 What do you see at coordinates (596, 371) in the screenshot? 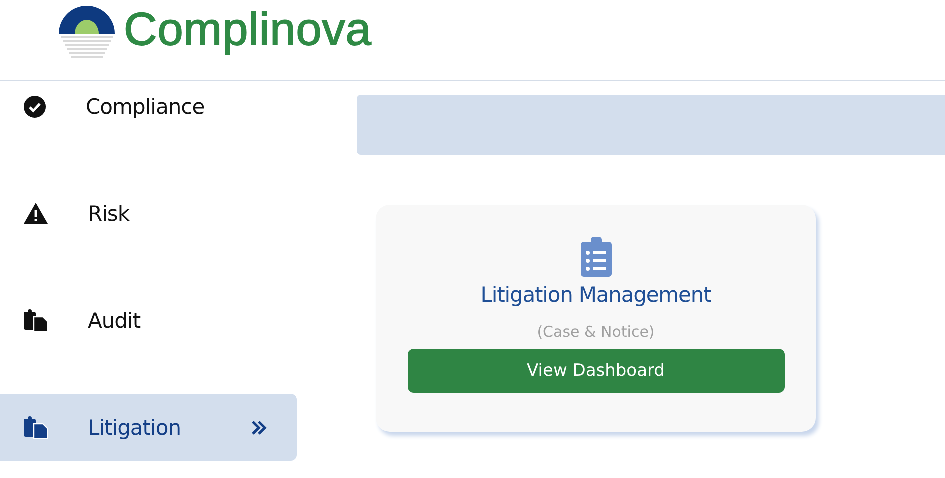
I see `view-dashboard-button: View Dashboard` at bounding box center [596, 371].